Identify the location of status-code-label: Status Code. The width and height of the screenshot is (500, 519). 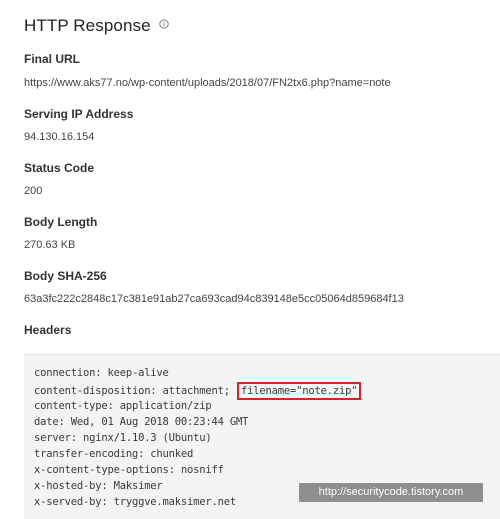
(59, 168).